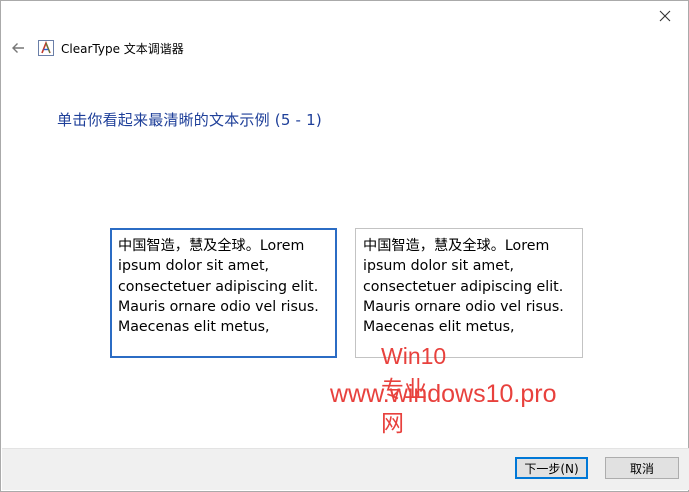  I want to click on instruction-heading: 单击你看起来最清晰的文本示例 (5 - 1), so click(189, 120).